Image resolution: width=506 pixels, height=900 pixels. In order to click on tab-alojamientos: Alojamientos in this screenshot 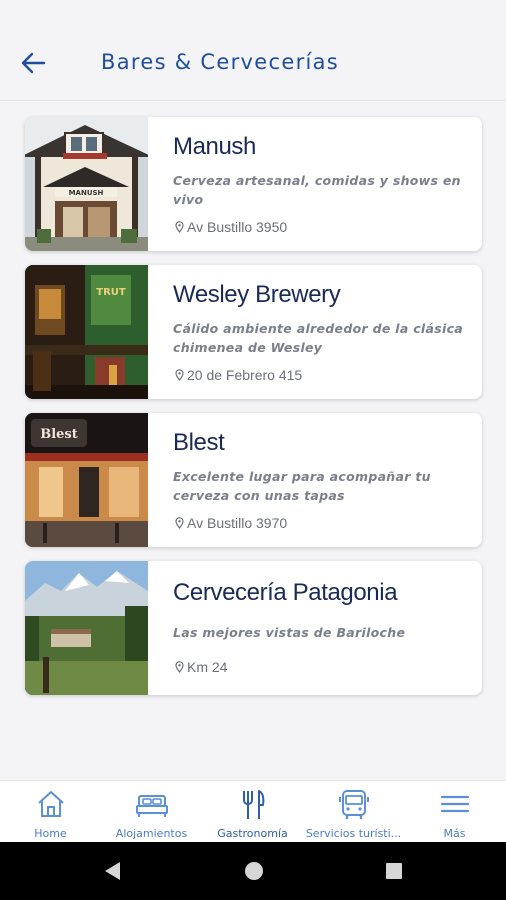, I will do `click(151, 812)`.